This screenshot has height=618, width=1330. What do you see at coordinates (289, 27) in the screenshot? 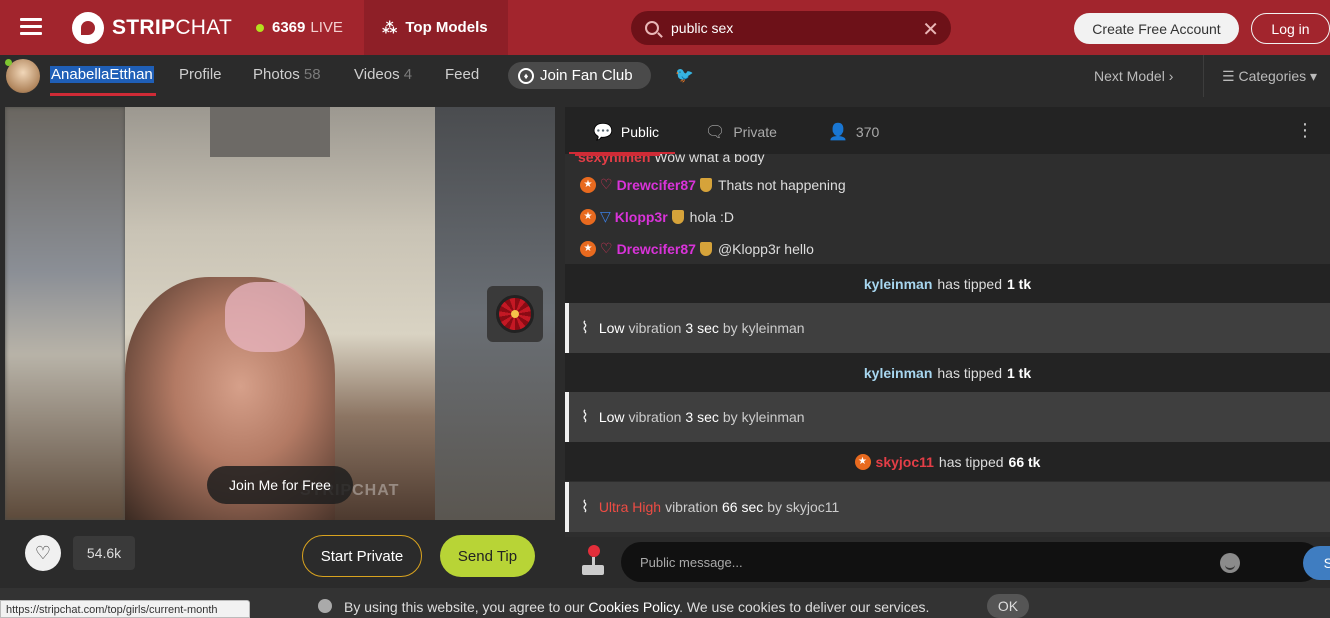
I see `live-count: 6369` at bounding box center [289, 27].